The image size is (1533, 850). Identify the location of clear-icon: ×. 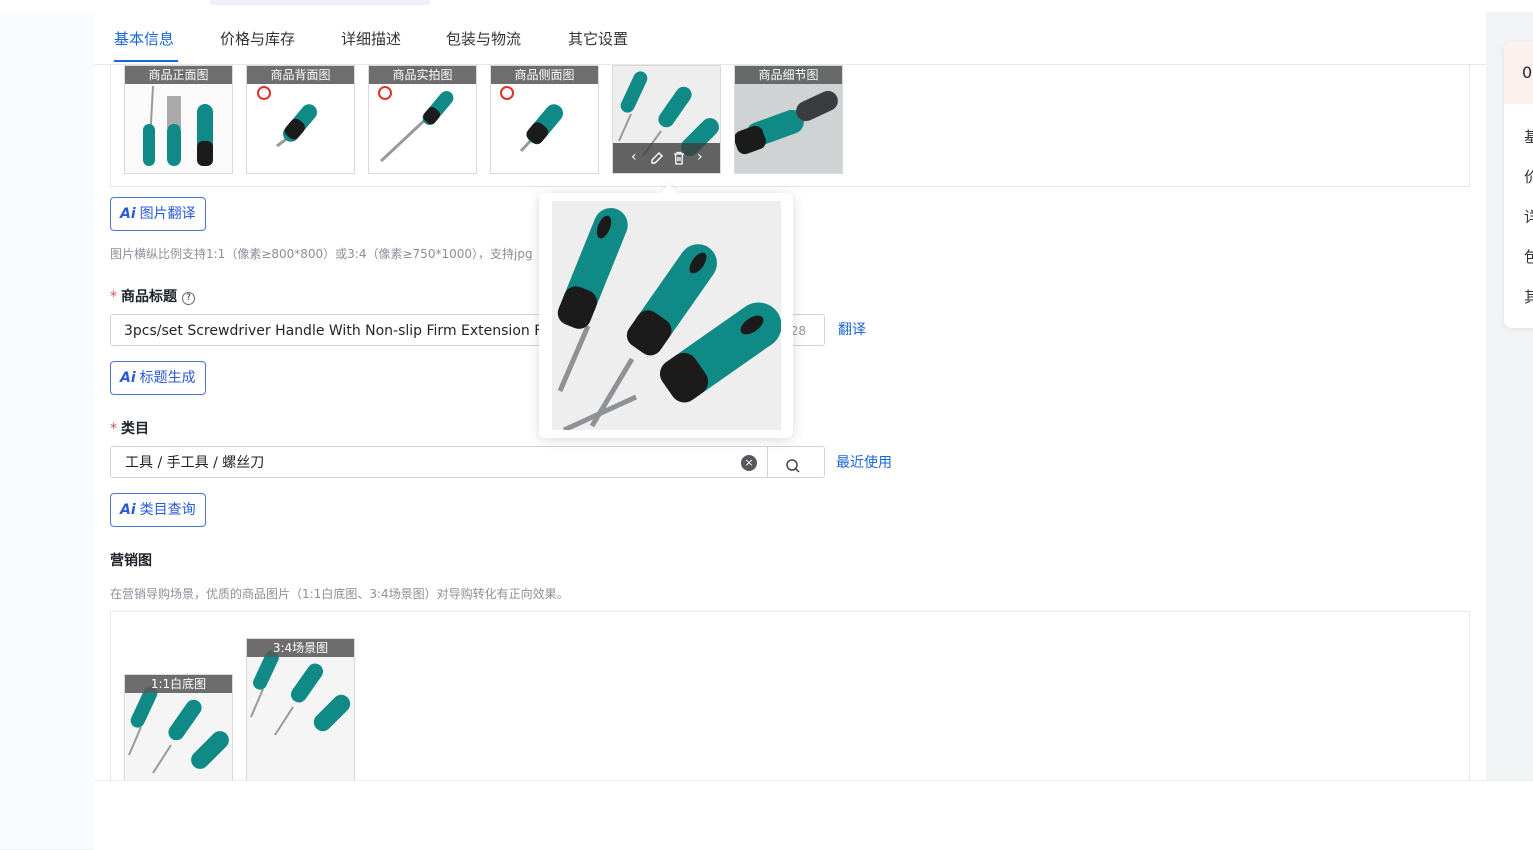
(749, 463).